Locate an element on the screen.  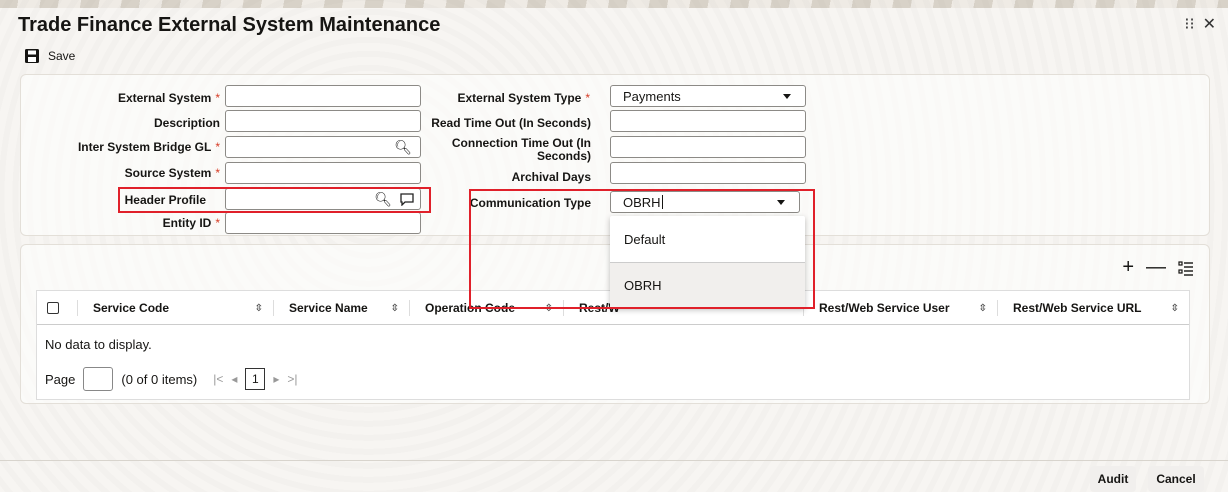
external-system-type-label-text: External System Type is located at coordinates (519, 98).